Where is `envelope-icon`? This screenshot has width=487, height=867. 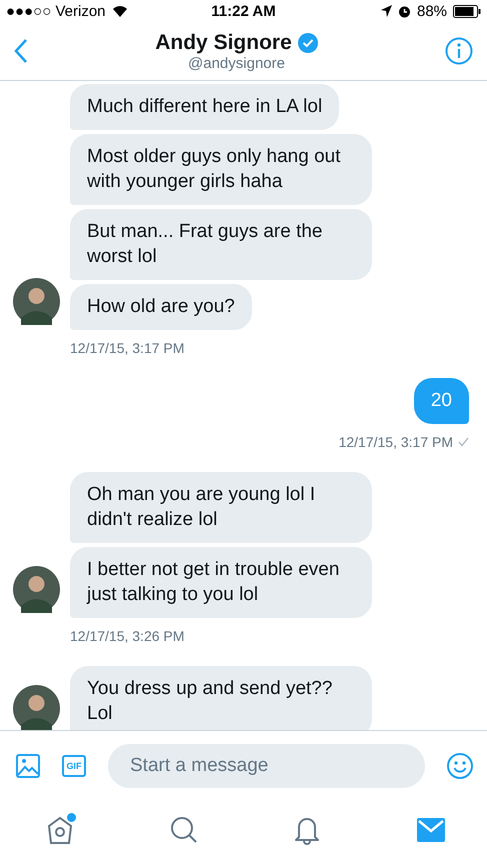
envelope-icon is located at coordinates (430, 830).